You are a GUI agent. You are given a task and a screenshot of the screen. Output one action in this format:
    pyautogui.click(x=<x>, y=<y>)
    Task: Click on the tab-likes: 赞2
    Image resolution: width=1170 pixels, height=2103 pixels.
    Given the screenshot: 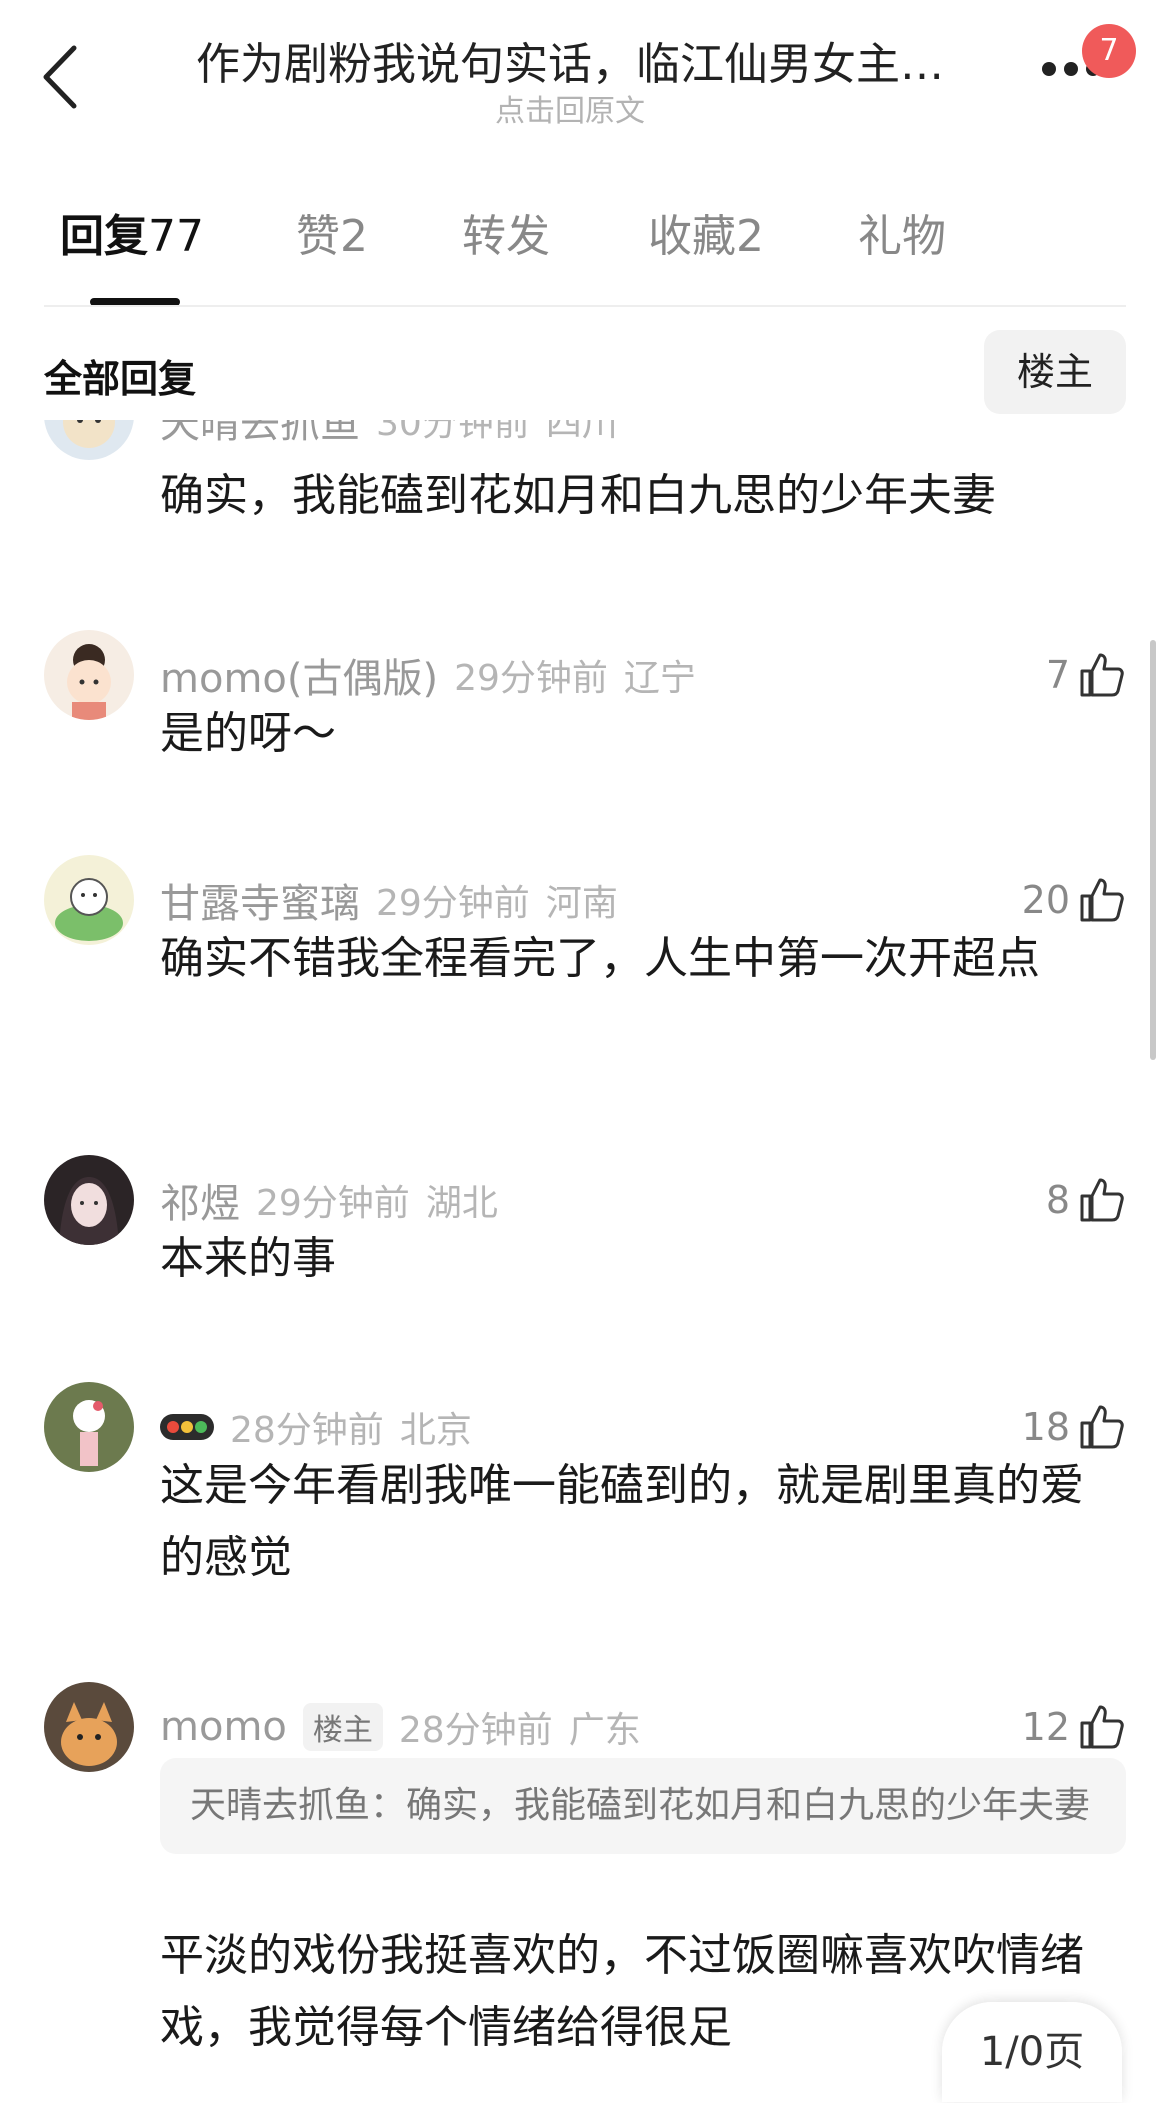 What is the action you would take?
    pyautogui.click(x=332, y=232)
    